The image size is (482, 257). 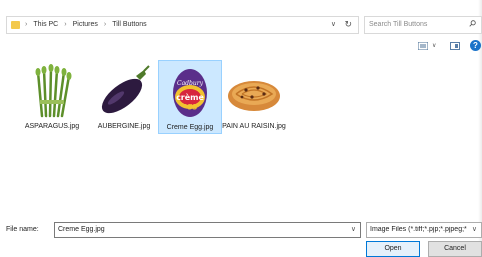 I want to click on svg-text: egg, so click(x=190, y=106).